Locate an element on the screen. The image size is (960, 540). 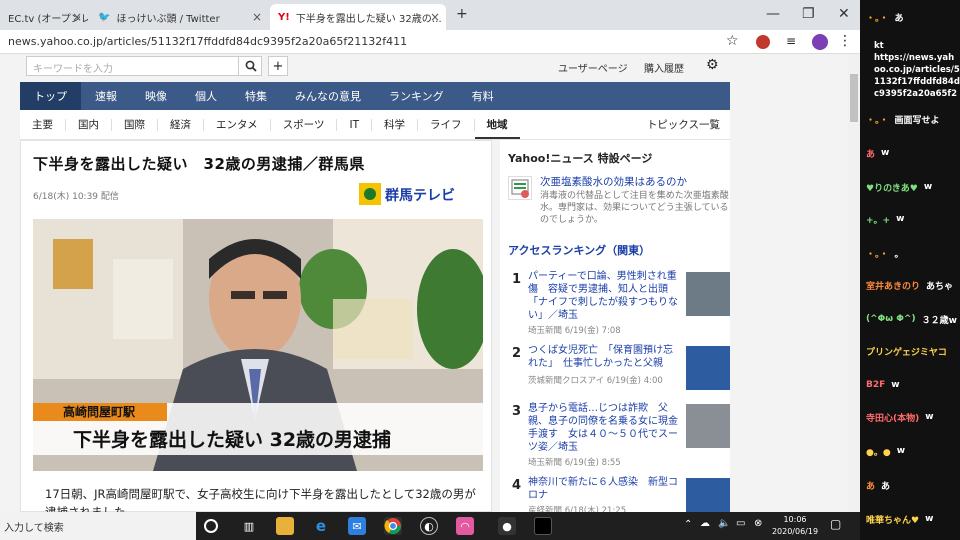
nav-feature: 特集 is located at coordinates (256, 96).